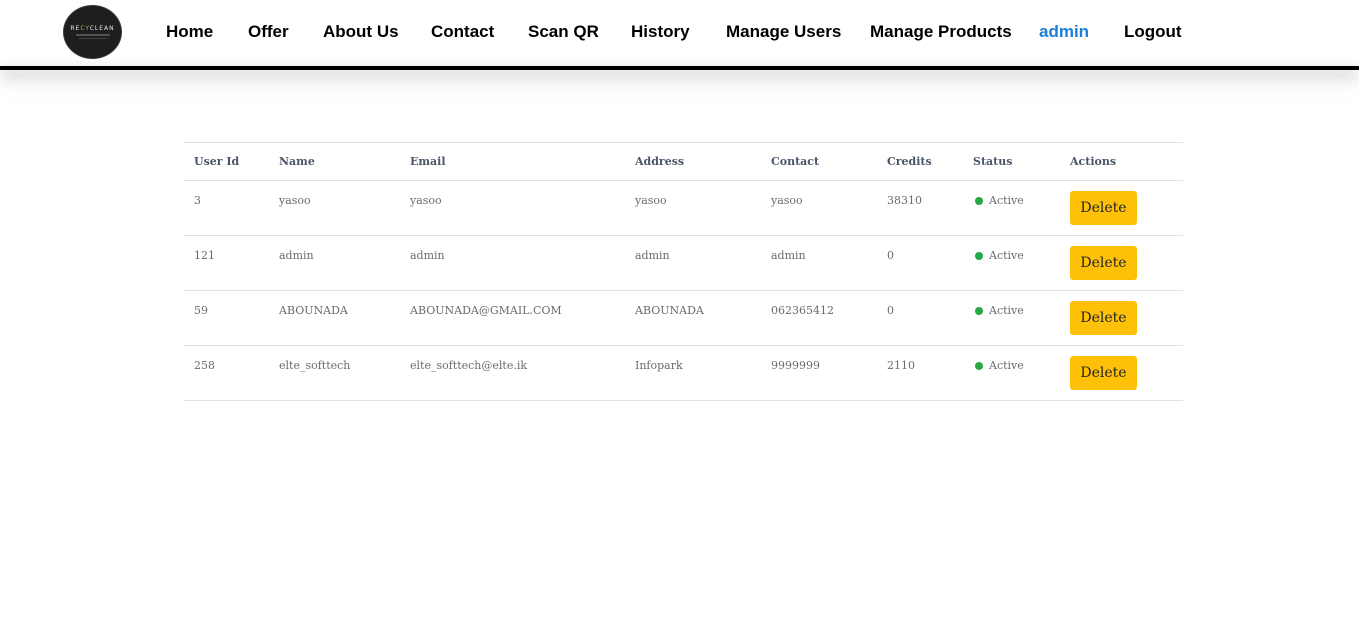 This screenshot has width=1359, height=626. Describe the element at coordinates (92, 28) in the screenshot. I see `logo-text: RECYCLEAN` at that location.